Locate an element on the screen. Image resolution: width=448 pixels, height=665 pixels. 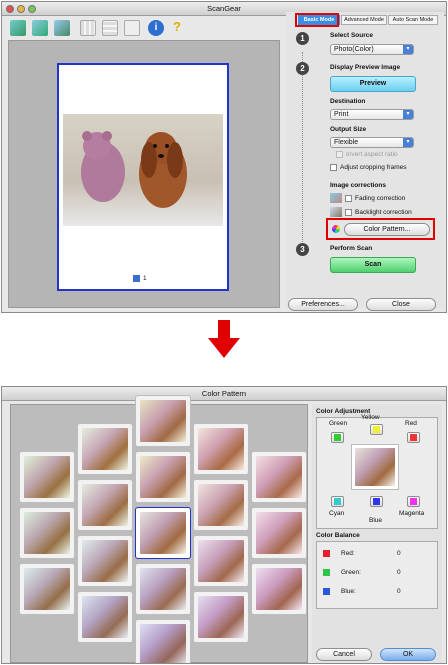
fading-correction-checkbox is located at coordinates (348, 198).